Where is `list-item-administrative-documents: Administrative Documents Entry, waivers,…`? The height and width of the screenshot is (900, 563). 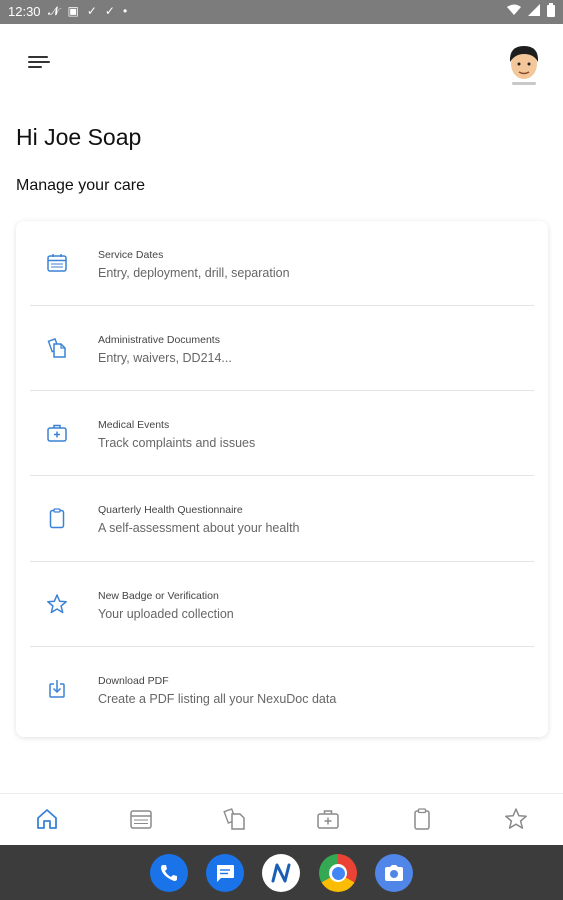 list-item-administrative-documents: Administrative Documents Entry, waivers,… is located at coordinates (282, 348).